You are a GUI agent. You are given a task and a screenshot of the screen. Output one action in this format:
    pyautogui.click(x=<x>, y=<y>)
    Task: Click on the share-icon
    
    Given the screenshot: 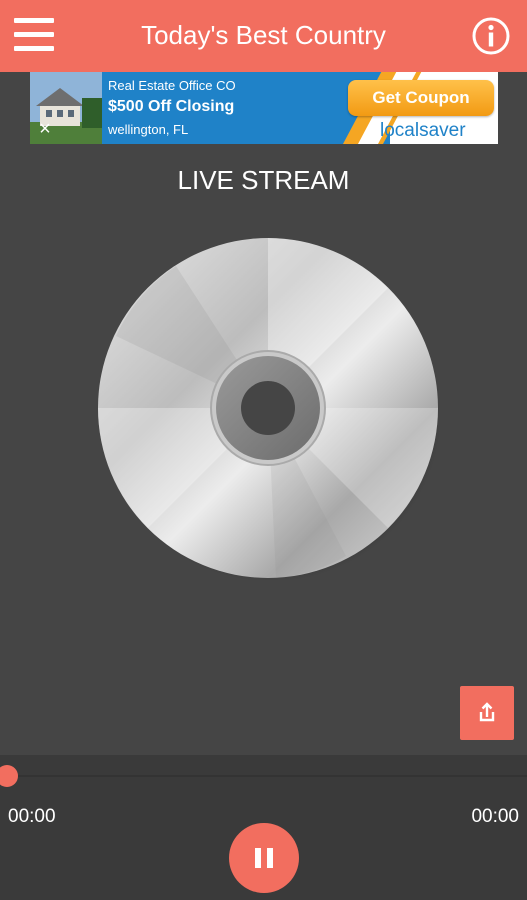 What is the action you would take?
    pyautogui.click(x=487, y=712)
    